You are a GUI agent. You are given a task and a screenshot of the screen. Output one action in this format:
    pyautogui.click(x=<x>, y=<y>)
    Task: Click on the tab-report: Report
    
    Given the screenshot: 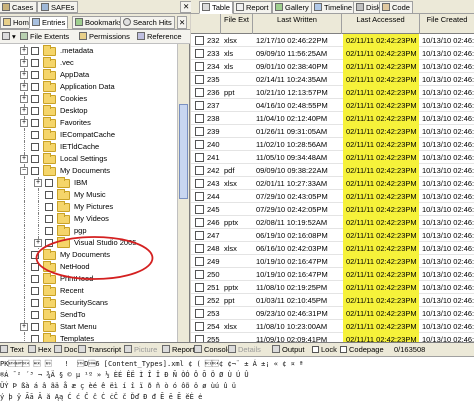 What is the action you would take?
    pyautogui.click(x=252, y=7)
    